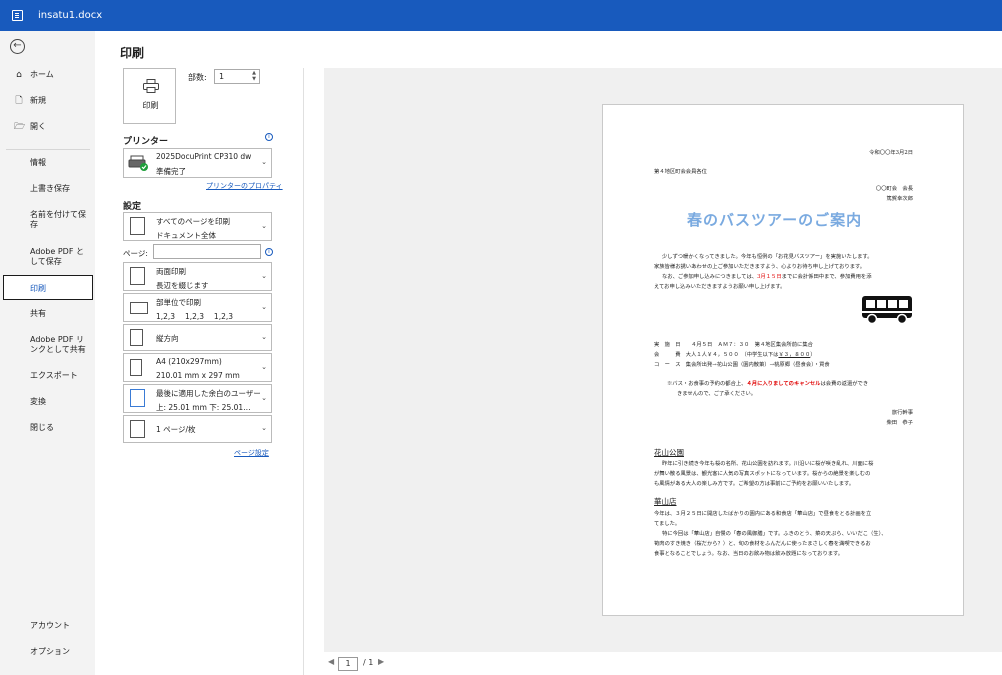 The image size is (1002, 675). Describe the element at coordinates (680, 172) in the screenshot. I see `doc-recipient: 第４地区町会会員各位` at that location.